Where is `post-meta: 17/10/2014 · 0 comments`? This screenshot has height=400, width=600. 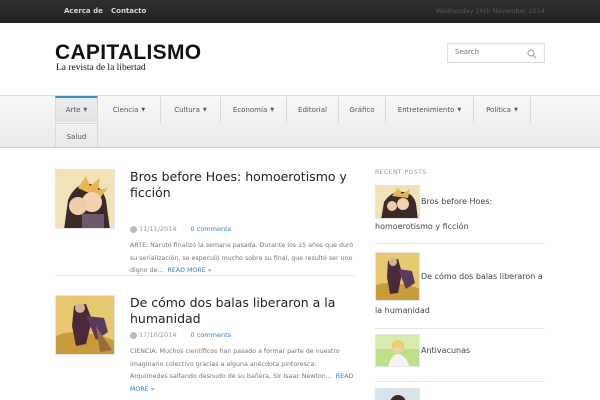 post-meta: 17/10/2014 · 0 comments is located at coordinates (180, 335).